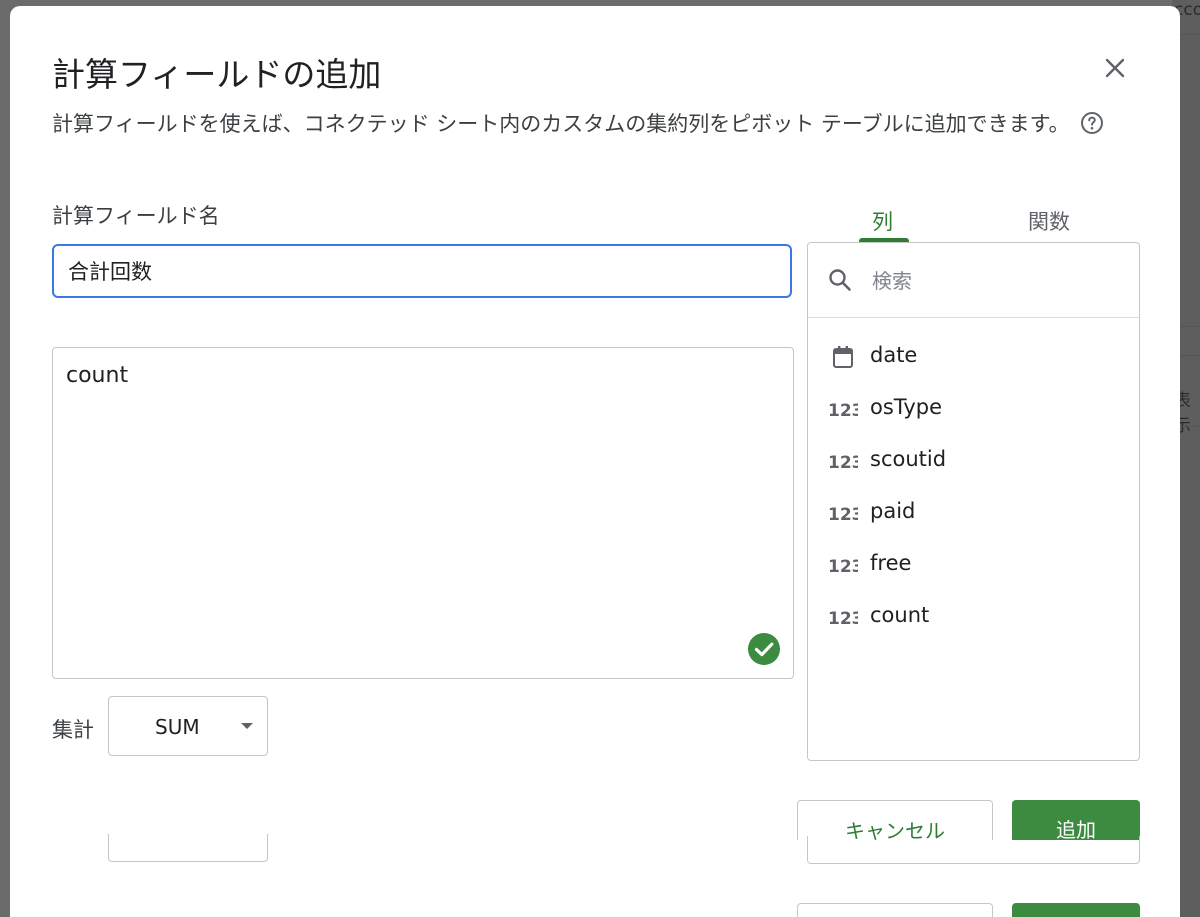 Image resolution: width=1200 pixels, height=917 pixels. I want to click on tab-functions: 関数, so click(1049, 221).